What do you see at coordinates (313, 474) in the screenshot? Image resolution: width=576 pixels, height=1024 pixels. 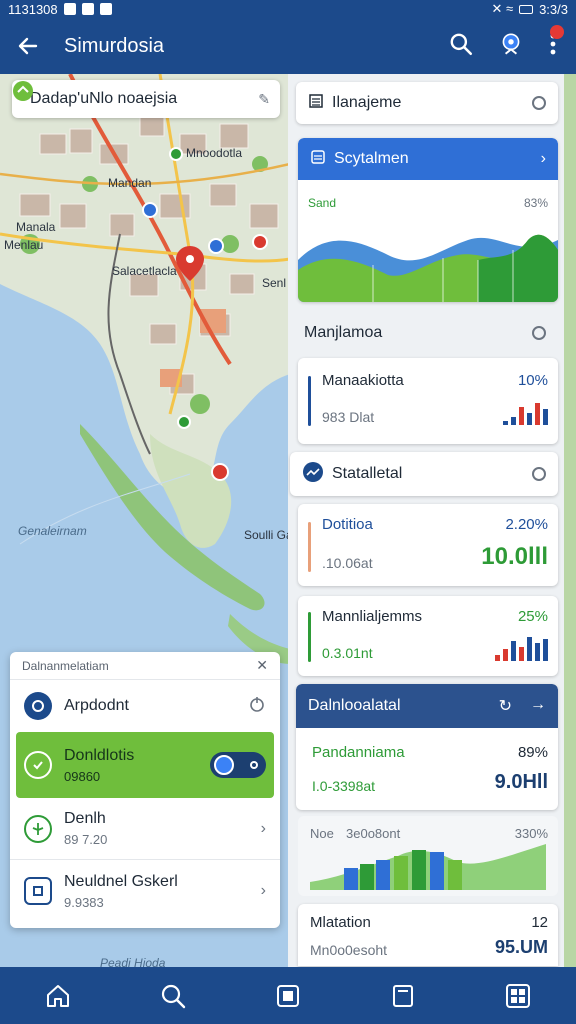 I see `globe-icon` at bounding box center [313, 474].